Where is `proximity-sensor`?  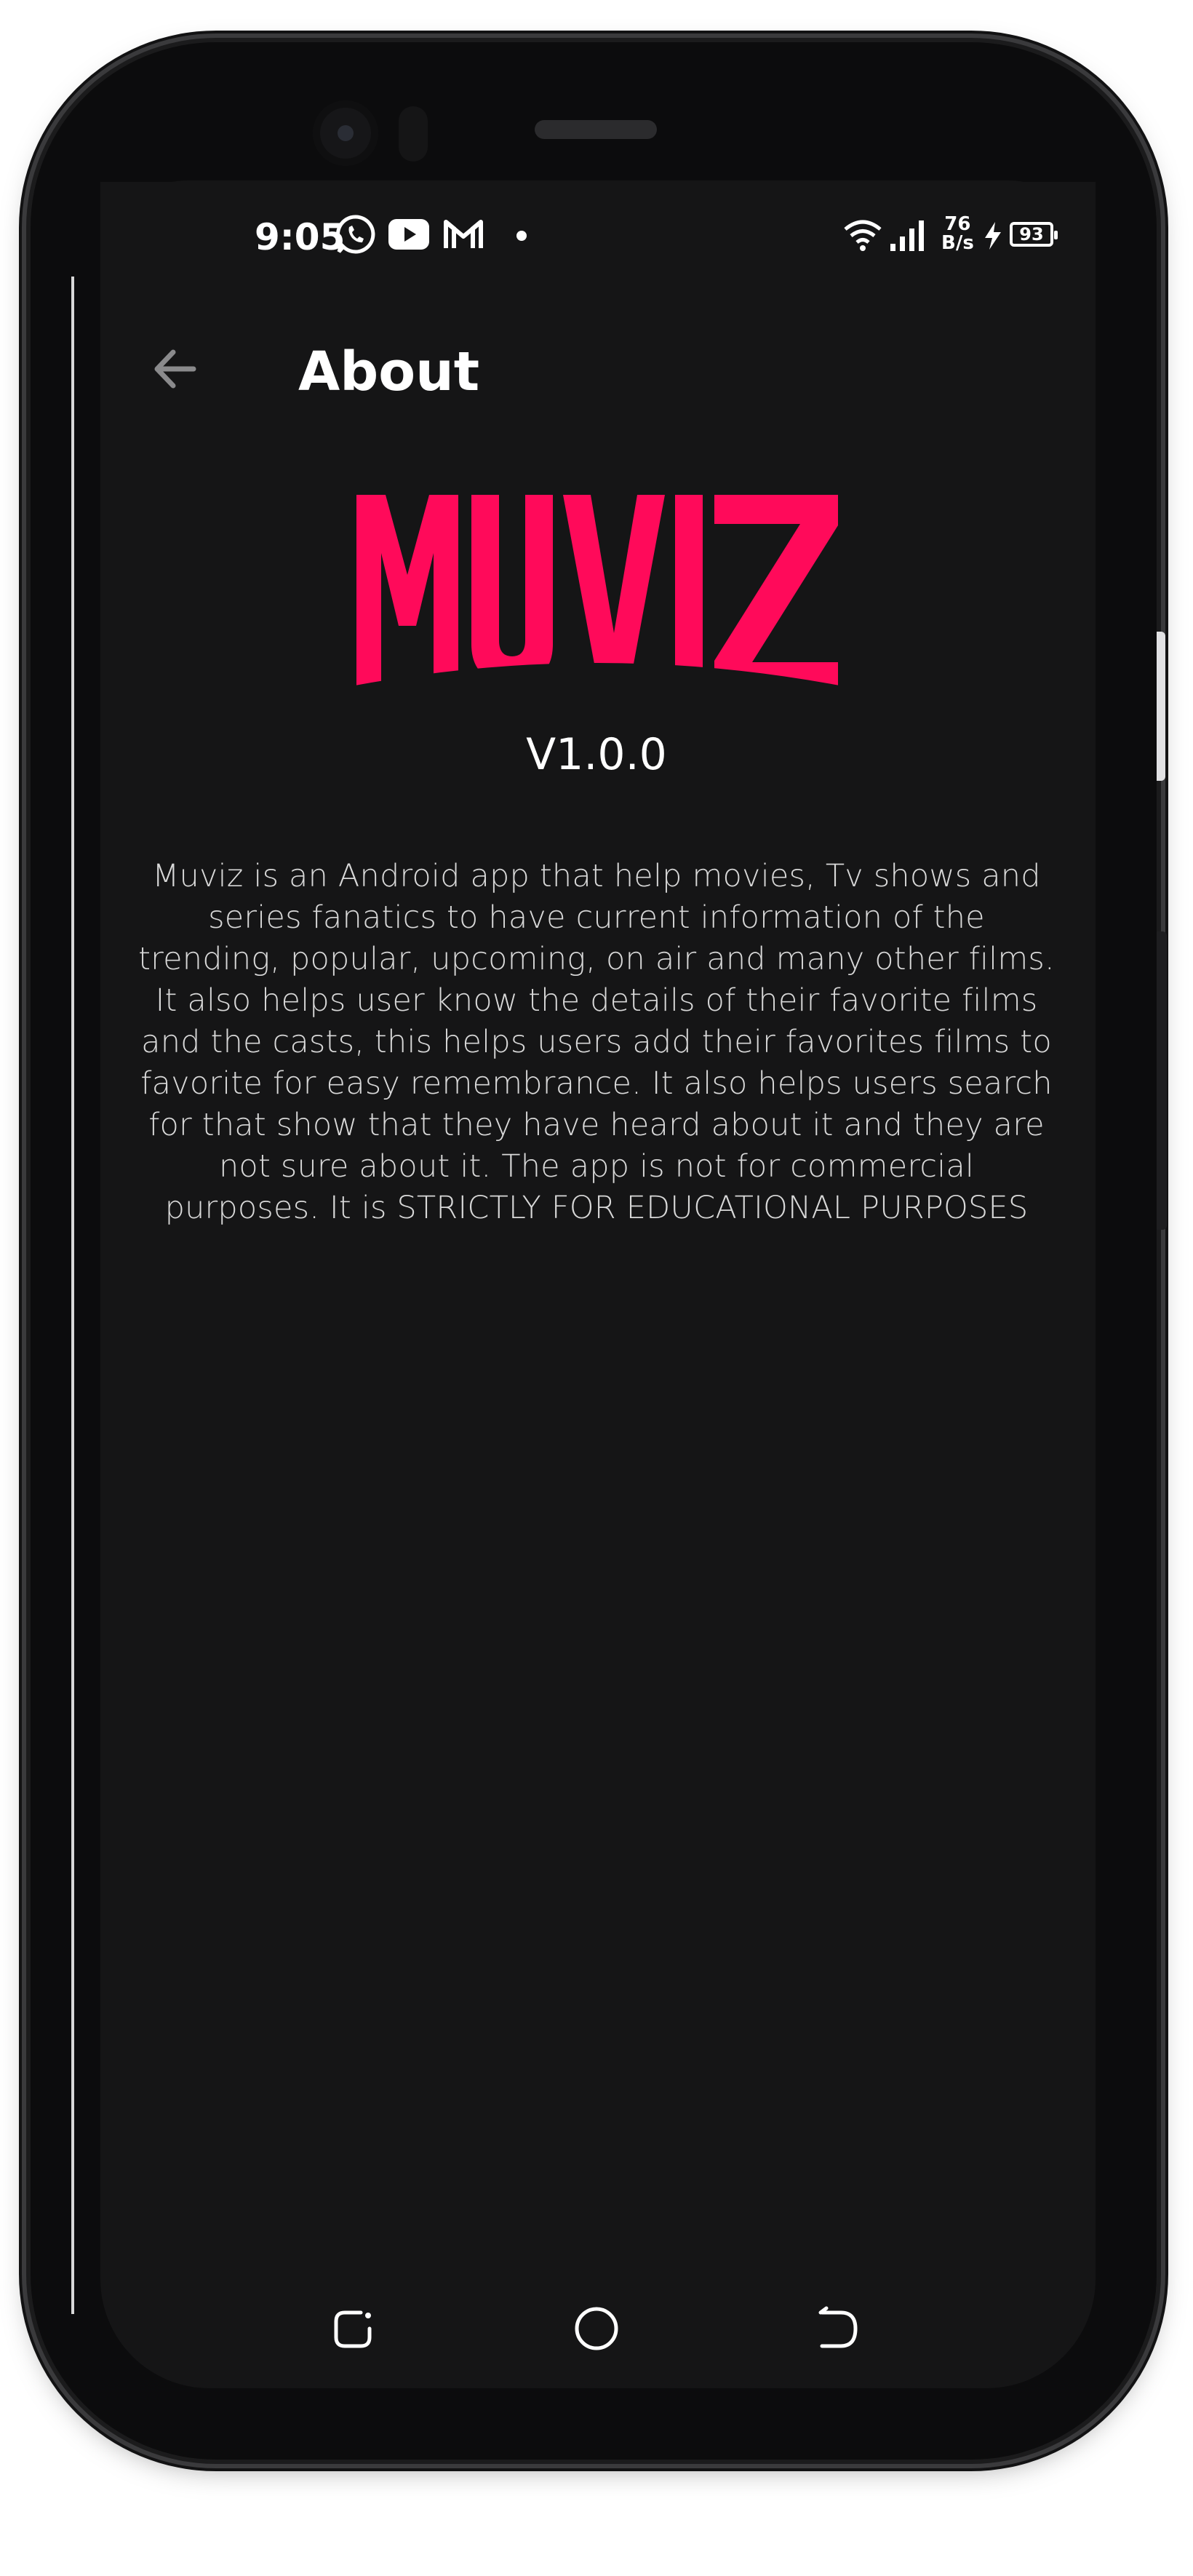
proximity-sensor is located at coordinates (413, 134).